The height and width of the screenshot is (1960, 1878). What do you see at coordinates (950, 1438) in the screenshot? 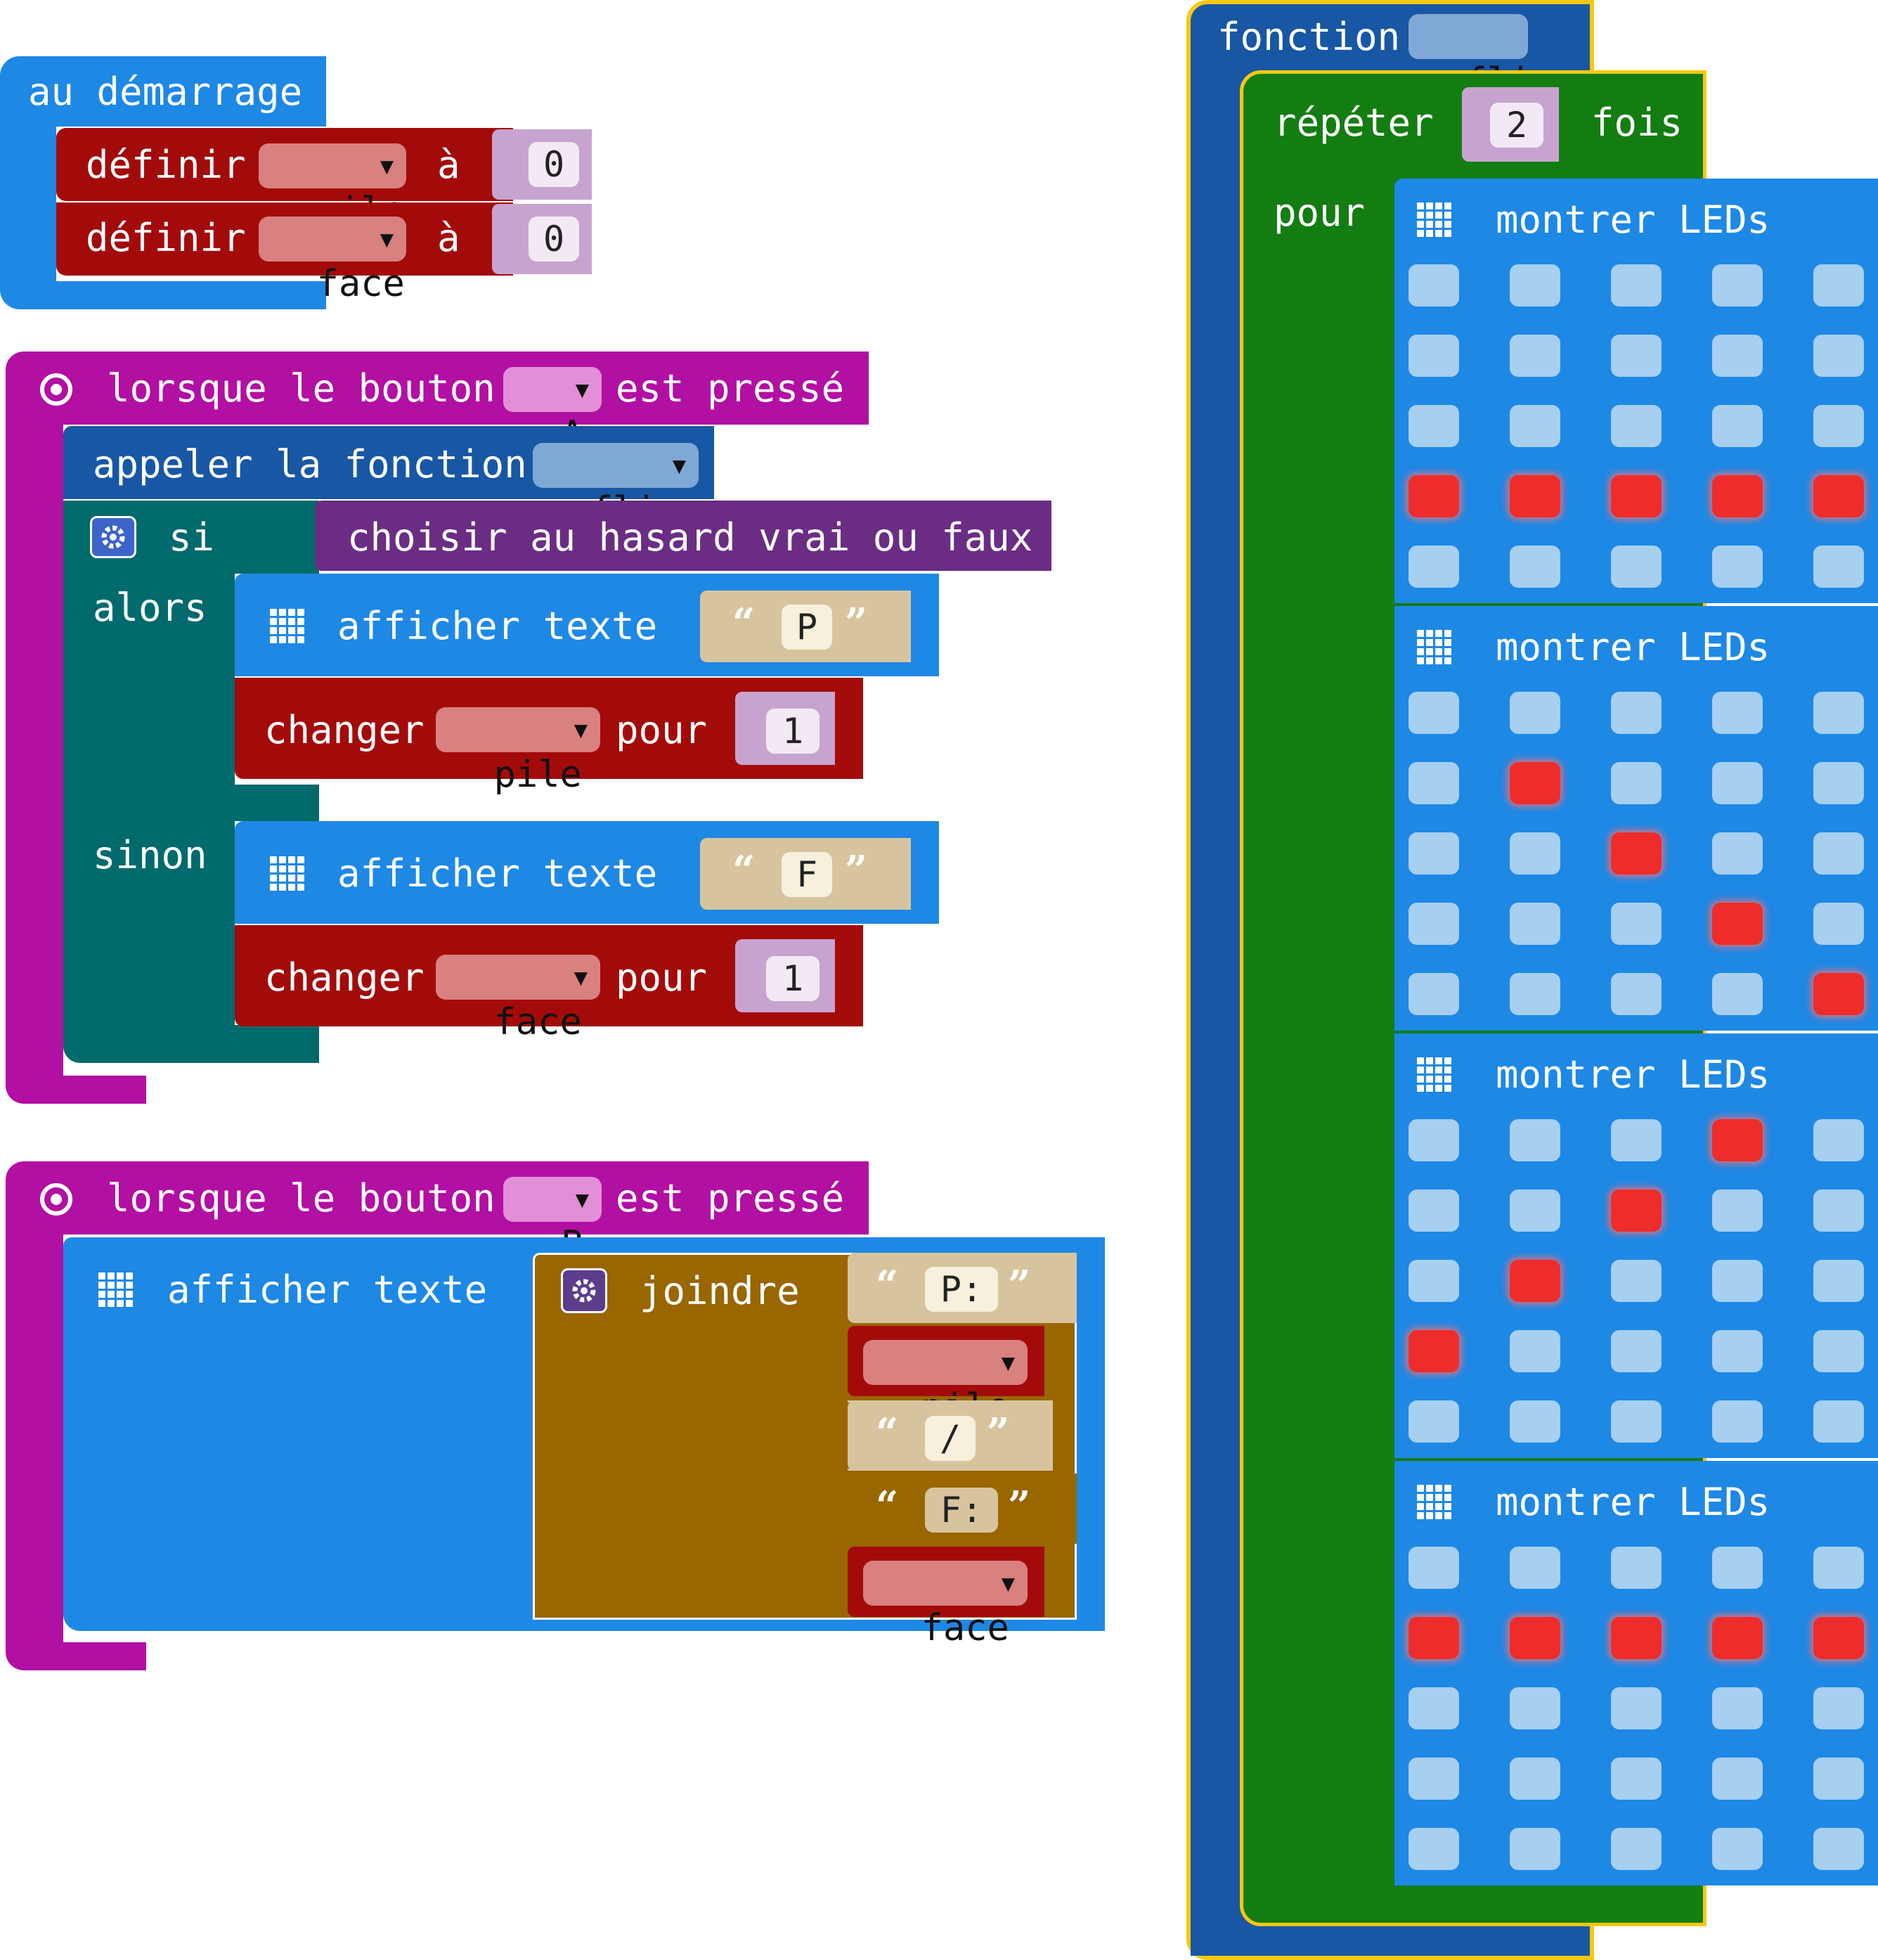
I see `join-text-slash-value: /` at bounding box center [950, 1438].